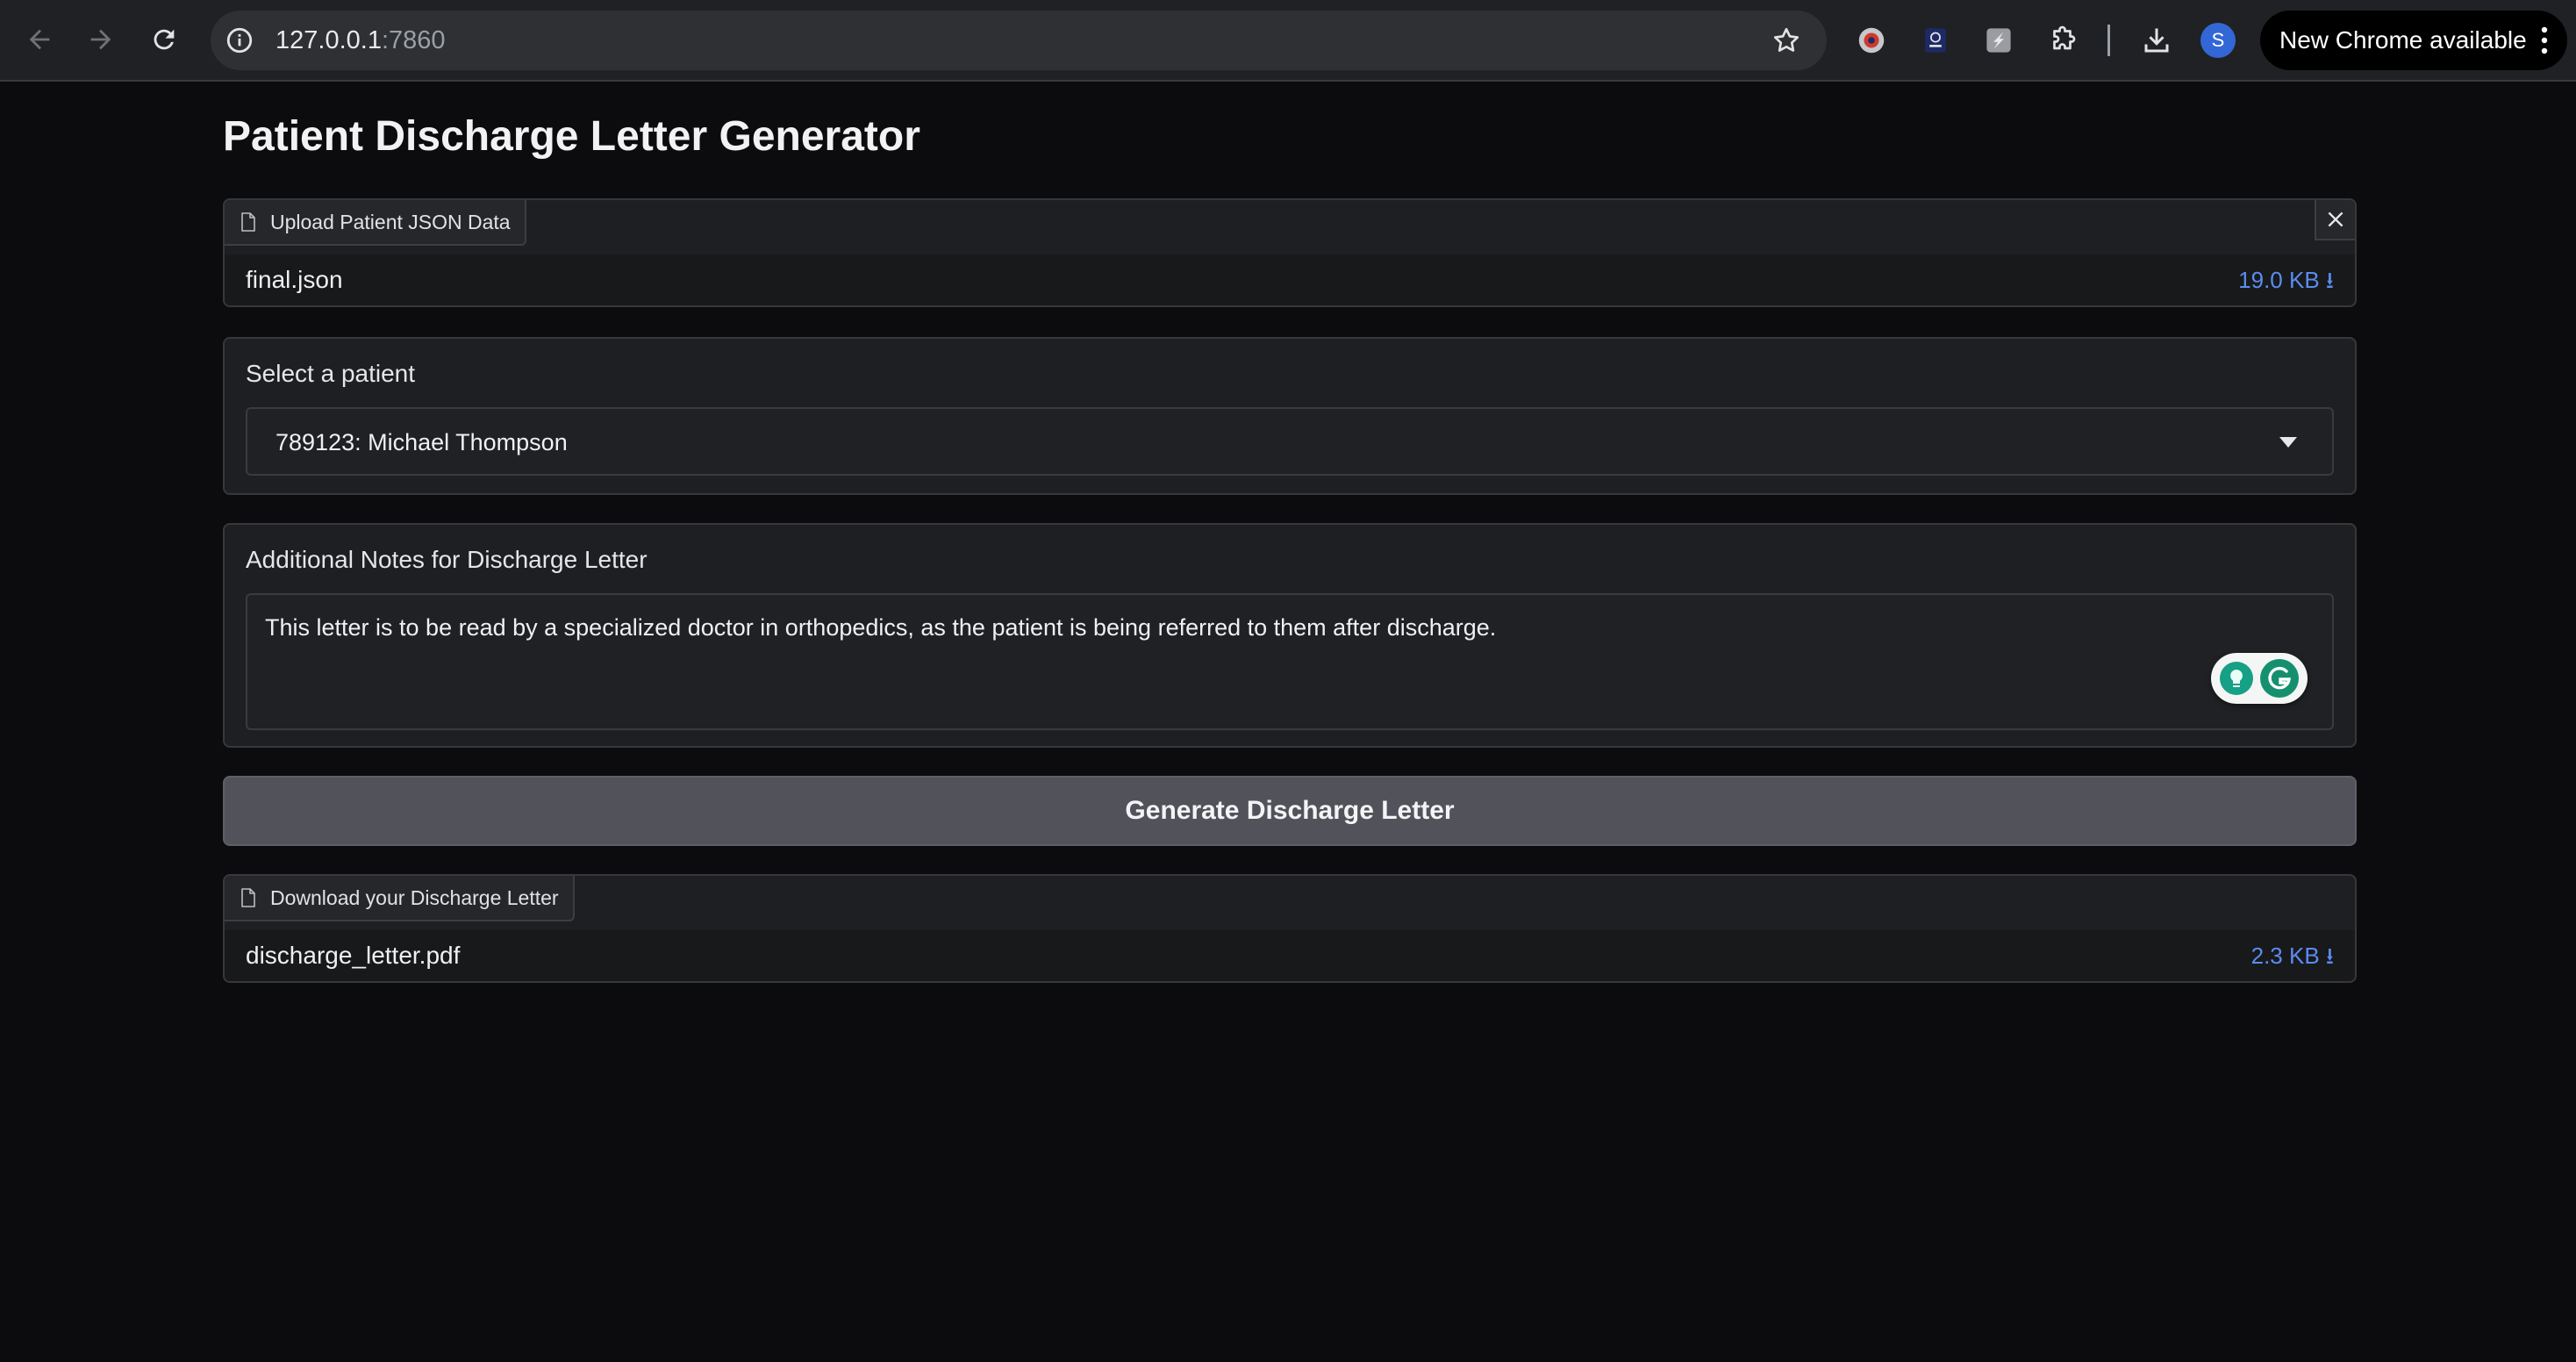 The image size is (2576, 1362). I want to click on url-port: :7860, so click(413, 40).